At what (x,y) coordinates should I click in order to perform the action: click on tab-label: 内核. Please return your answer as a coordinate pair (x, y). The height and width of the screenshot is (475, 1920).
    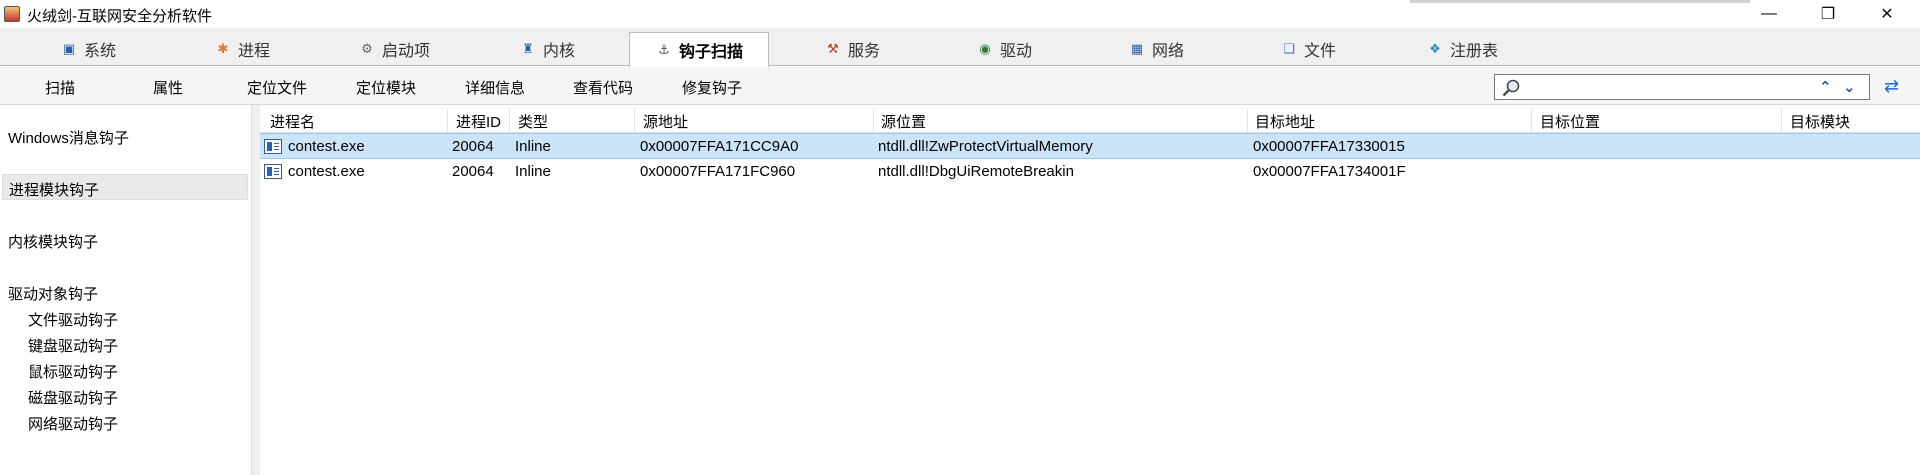
    Looking at the image, I should click on (559, 51).